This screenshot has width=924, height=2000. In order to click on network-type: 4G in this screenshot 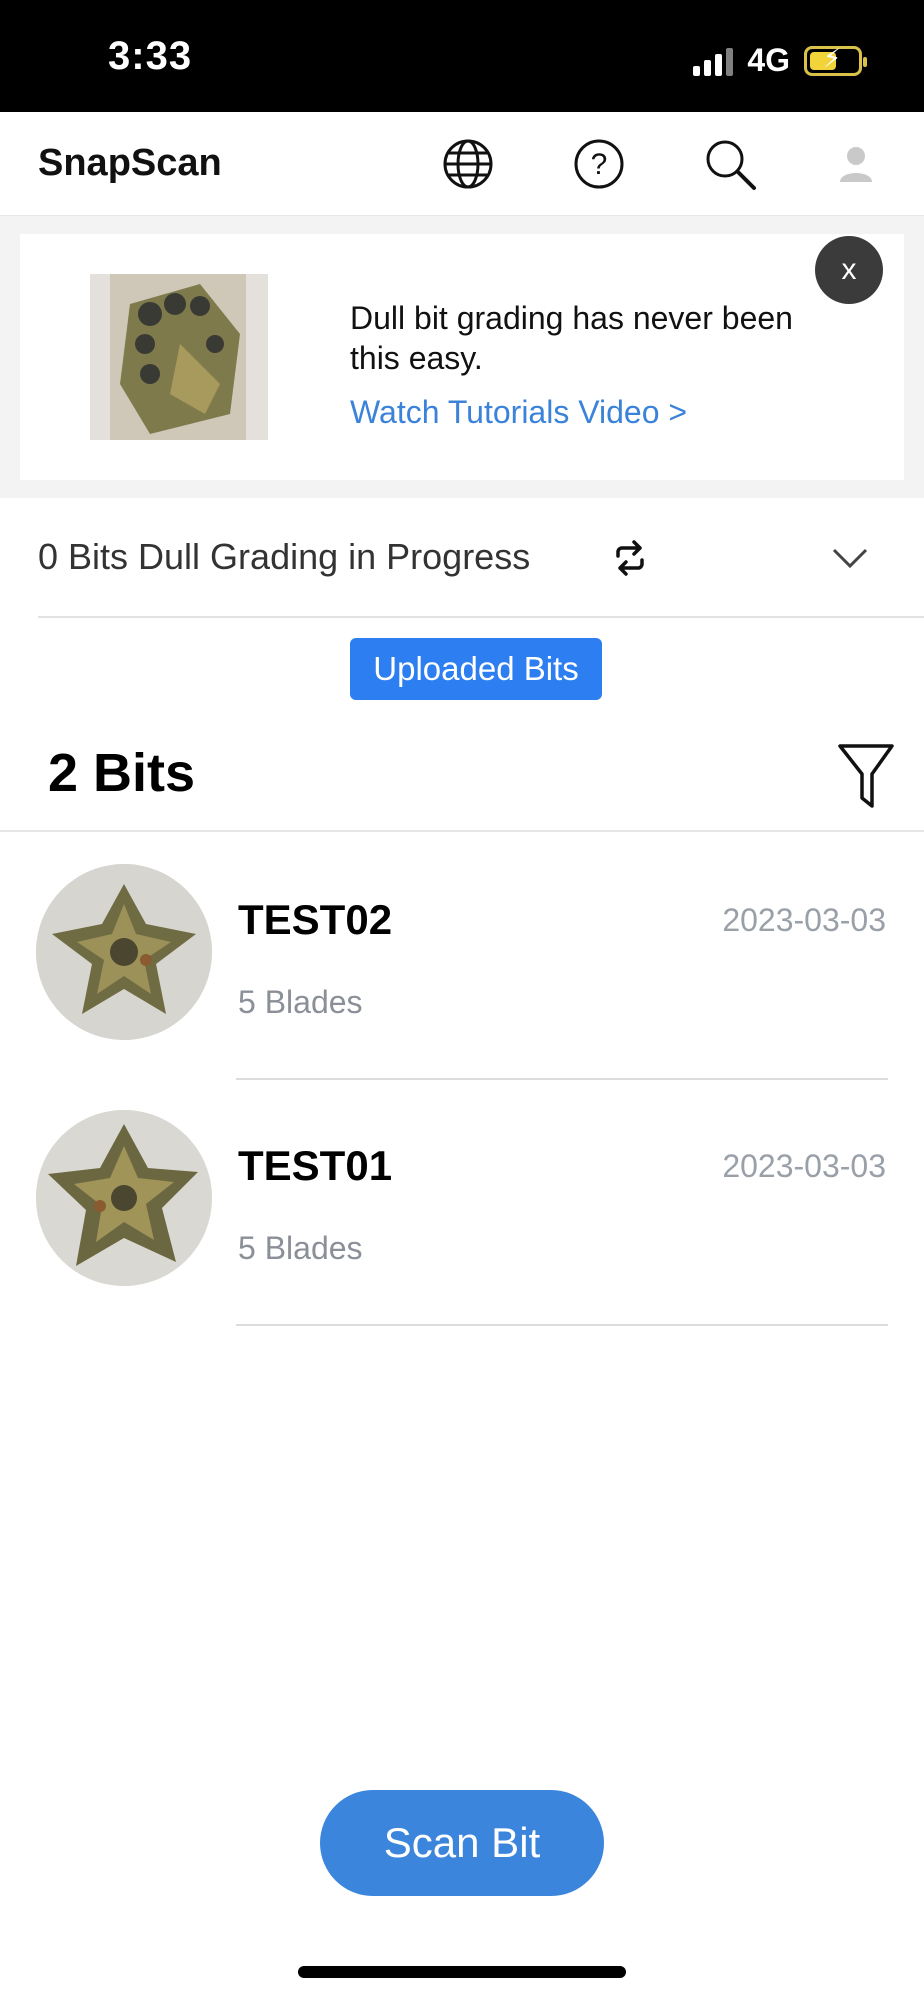, I will do `click(768, 60)`.